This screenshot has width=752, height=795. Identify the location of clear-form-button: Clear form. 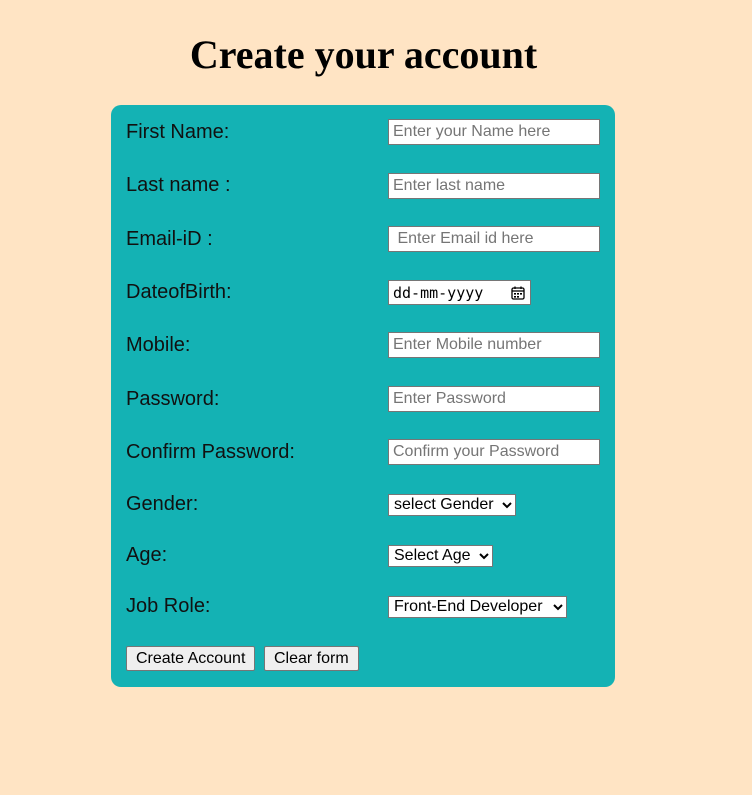
(311, 658).